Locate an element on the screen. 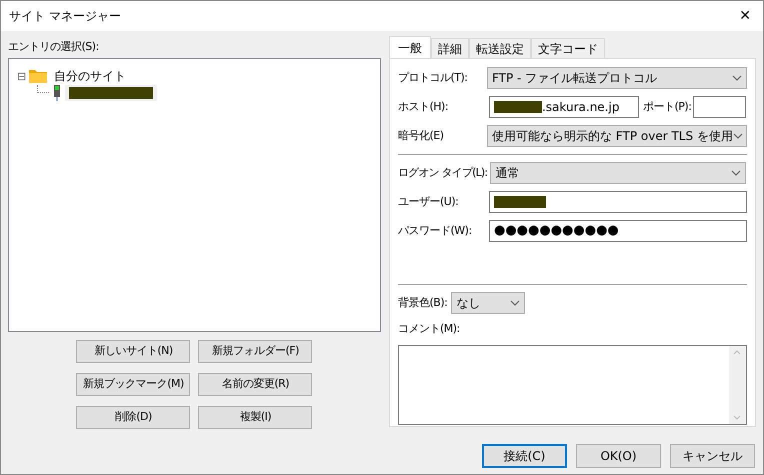 Image resolution: width=764 pixels, height=475 pixels. field-label: 暗号化(E) is located at coordinates (421, 136).